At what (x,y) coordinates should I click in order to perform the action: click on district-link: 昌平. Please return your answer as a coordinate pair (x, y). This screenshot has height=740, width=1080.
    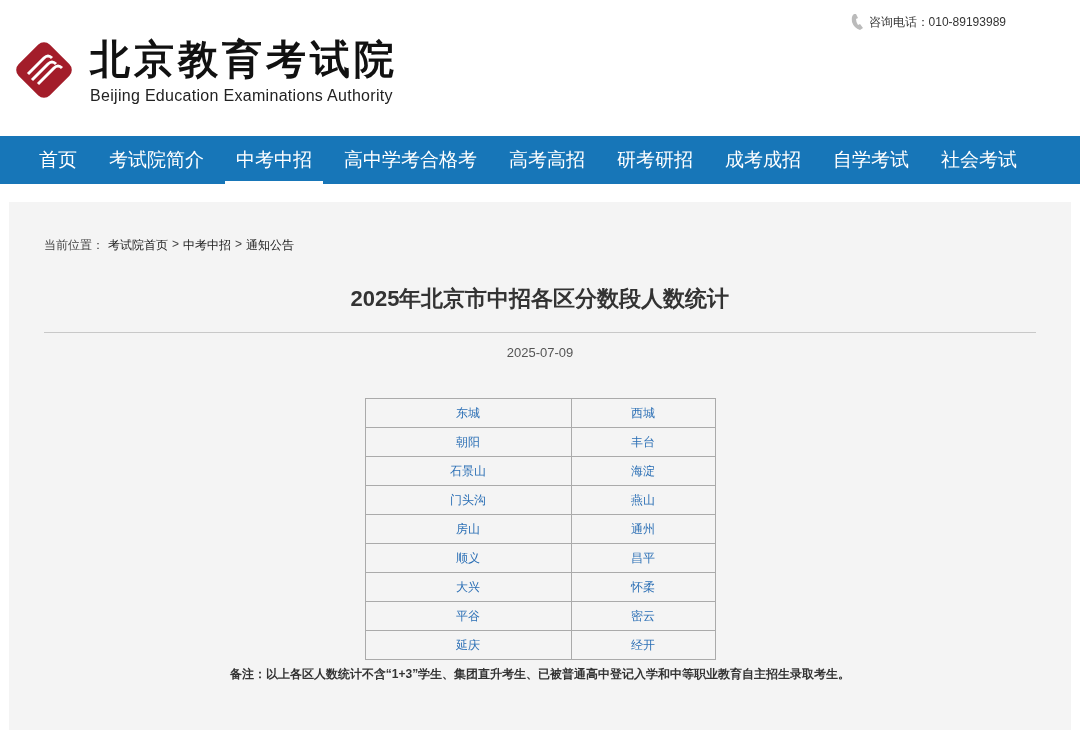
    Looking at the image, I should click on (643, 557).